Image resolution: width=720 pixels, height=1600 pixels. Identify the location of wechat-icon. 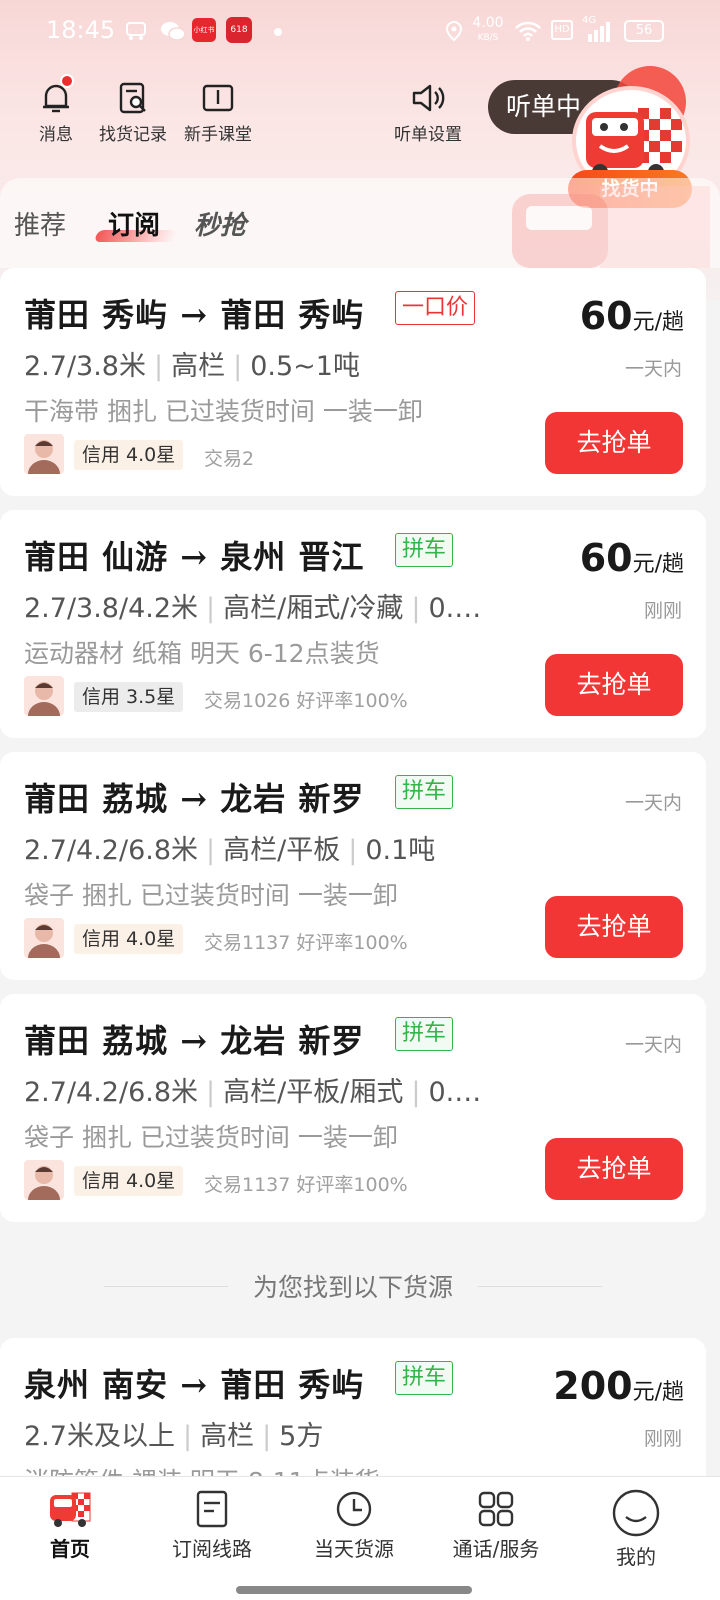
(173, 31).